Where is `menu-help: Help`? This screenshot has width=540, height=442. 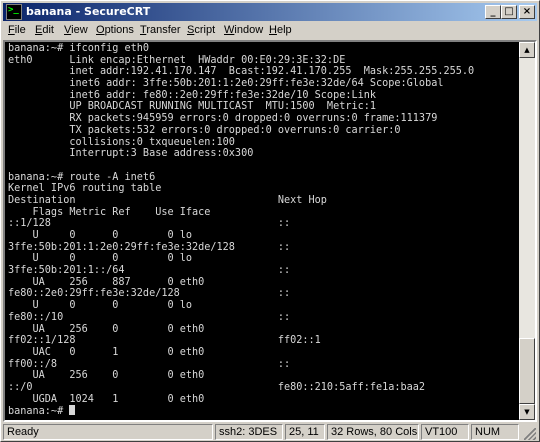
menu-help: Help is located at coordinates (280, 30).